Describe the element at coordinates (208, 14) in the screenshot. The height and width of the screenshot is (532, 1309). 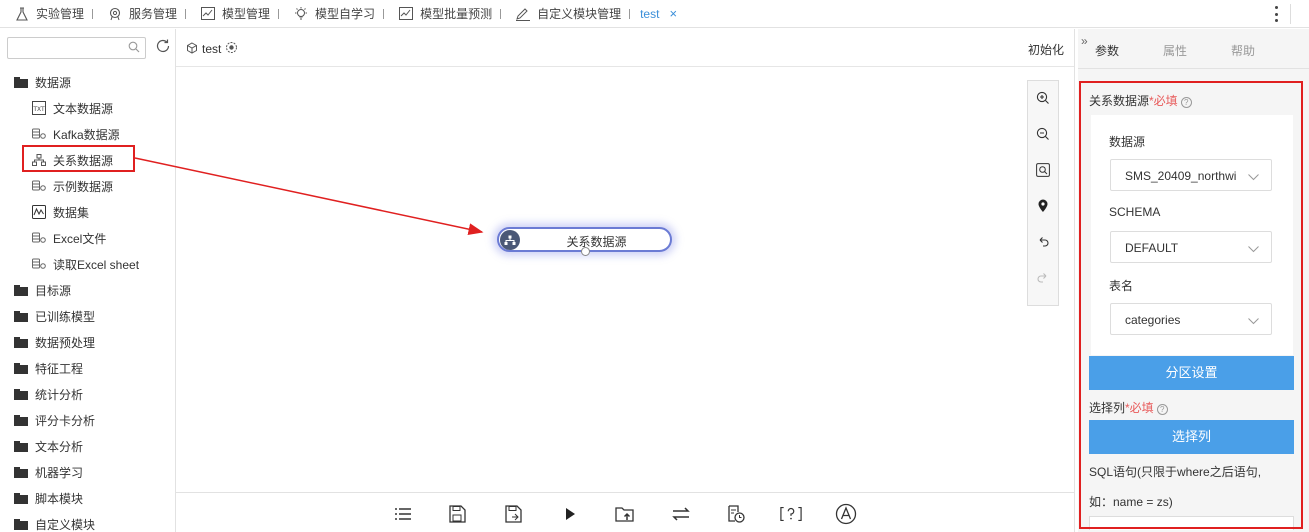
I see `chart-icon` at that location.